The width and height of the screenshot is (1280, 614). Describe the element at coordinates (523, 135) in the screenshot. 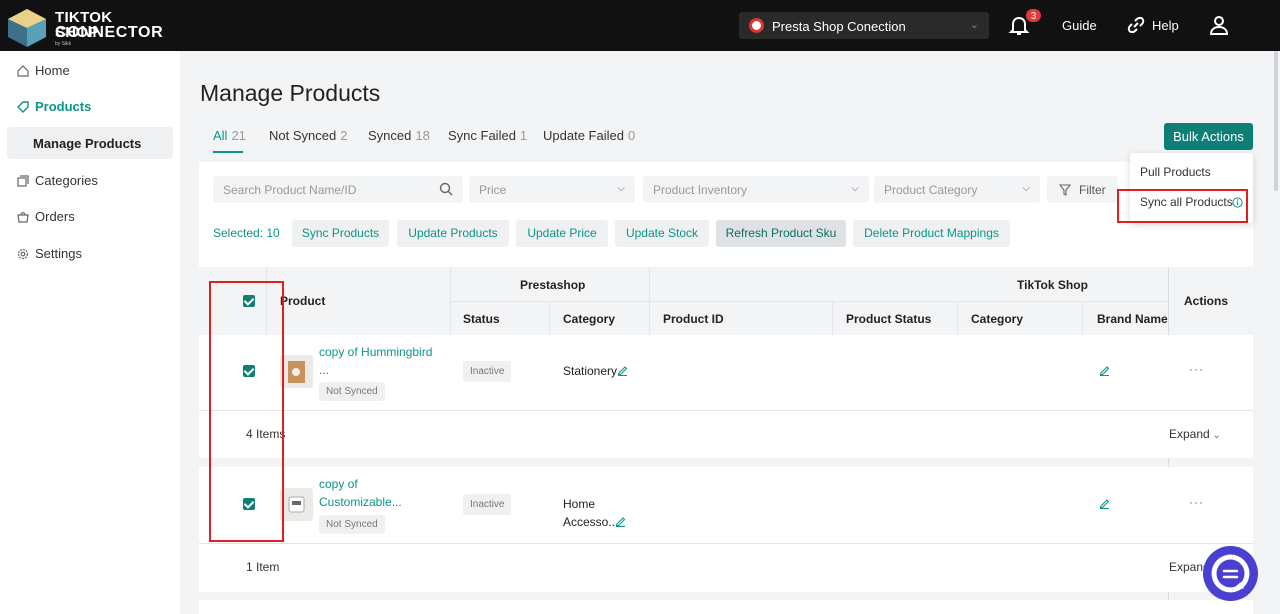

I see `tab-count: 1` at that location.